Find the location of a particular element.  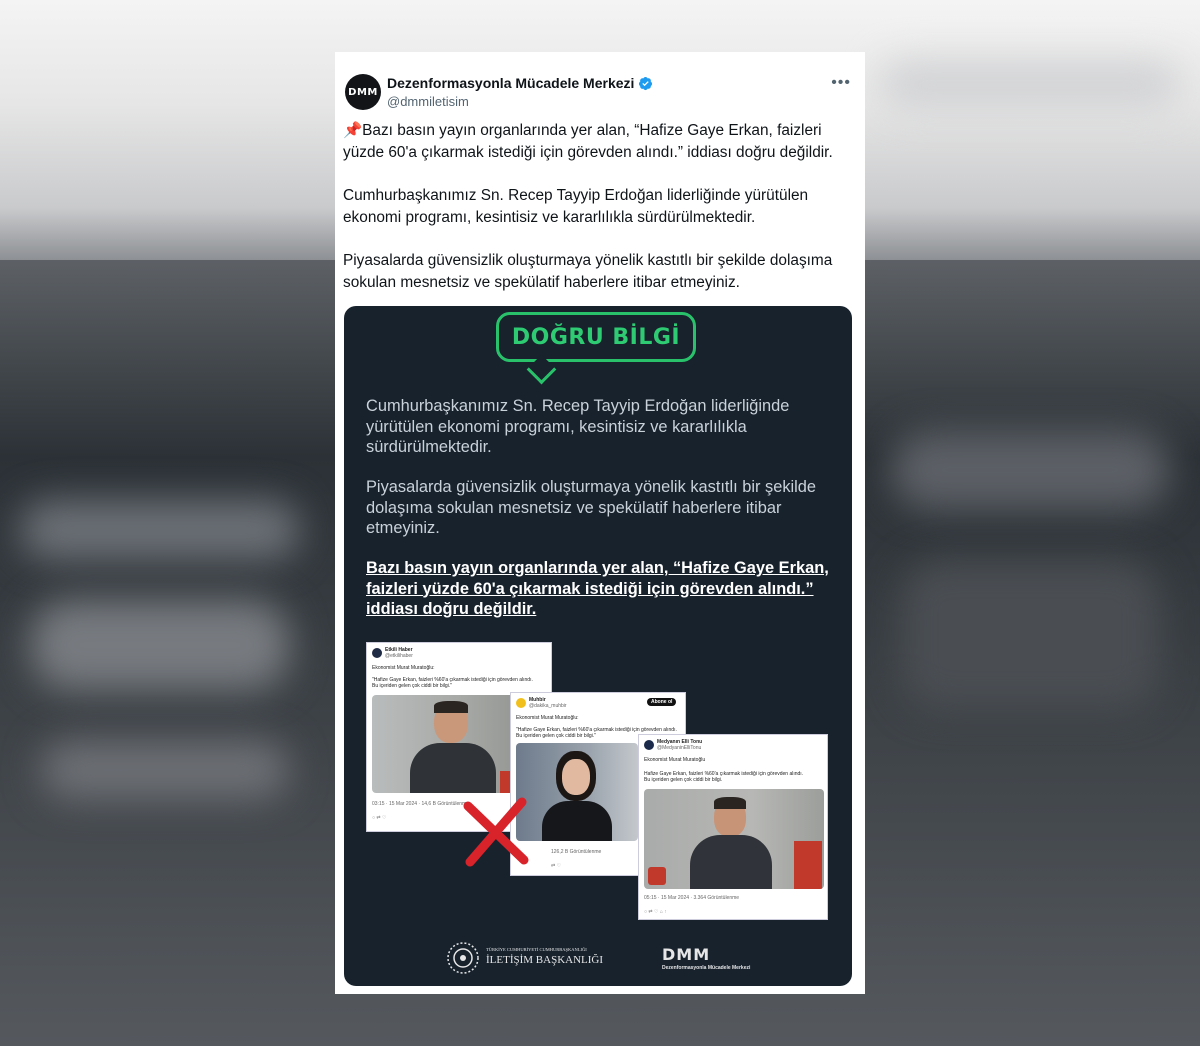

mini-actions: ○ ⇄ ♡ is located at coordinates (379, 818).